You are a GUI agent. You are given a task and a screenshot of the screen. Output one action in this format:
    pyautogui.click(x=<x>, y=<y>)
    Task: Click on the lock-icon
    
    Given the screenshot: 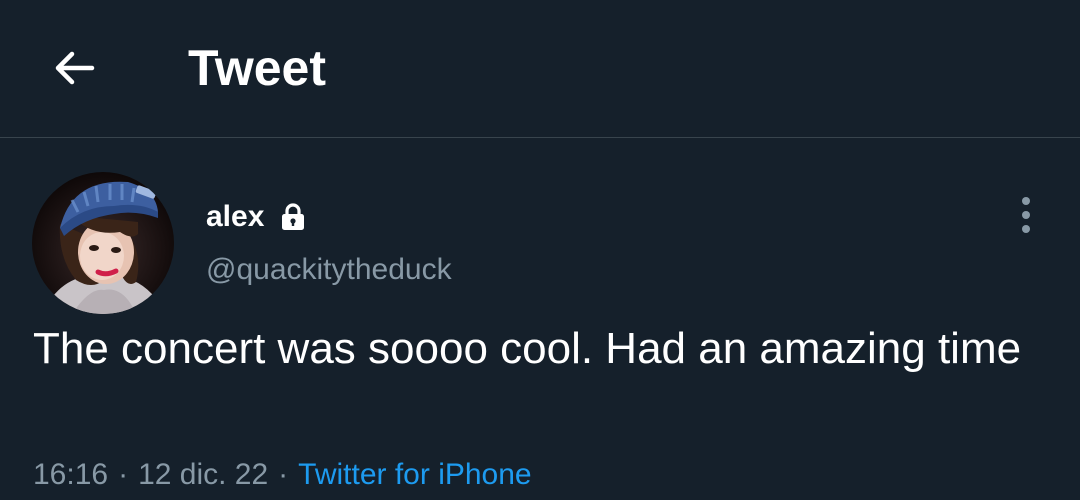 What is the action you would take?
    pyautogui.click(x=293, y=217)
    